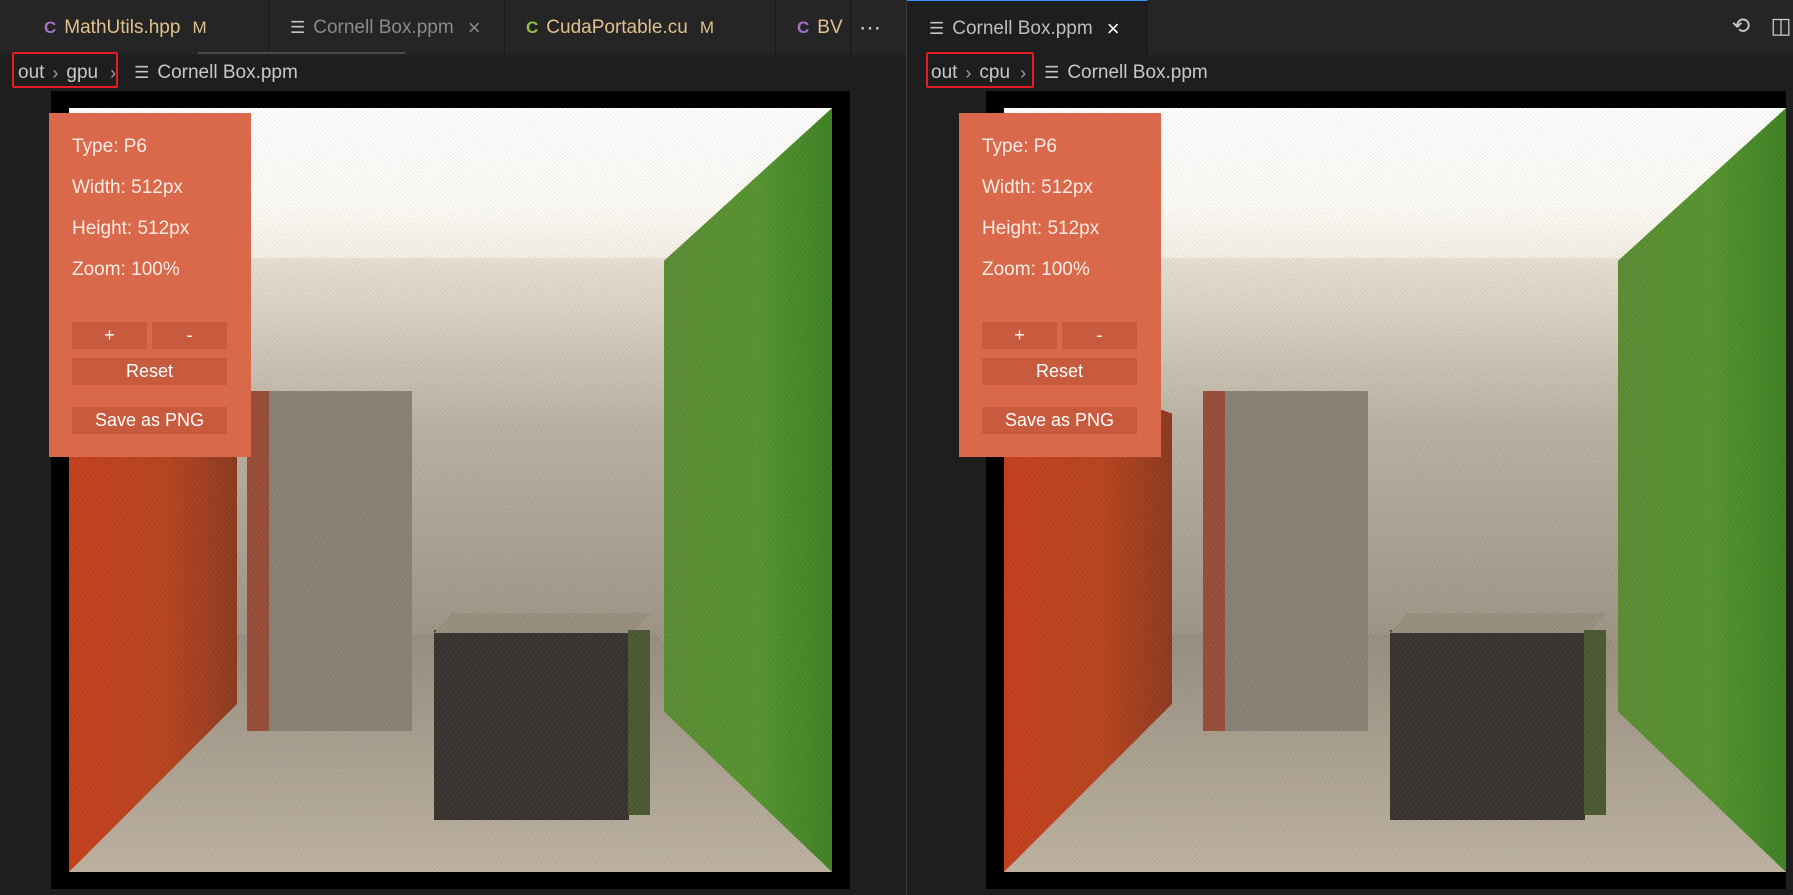 The width and height of the screenshot is (1793, 895). I want to click on tab-cornell-box-gpu: ☰ Cornell Box.ppm ×, so click(386, 27).